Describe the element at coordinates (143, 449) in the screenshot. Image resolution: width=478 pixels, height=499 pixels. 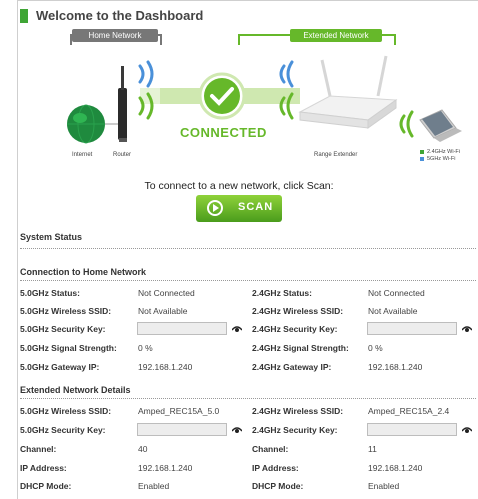
I see `ext-5g-channel-value: 40` at that location.